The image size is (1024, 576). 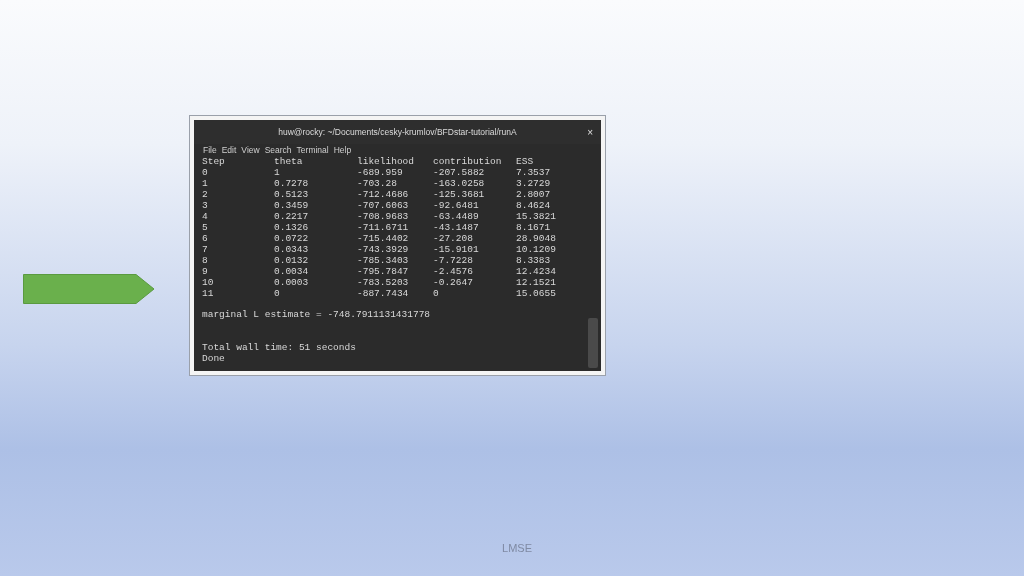 I want to click on table-cell-text: -783.5203, so click(x=383, y=282).